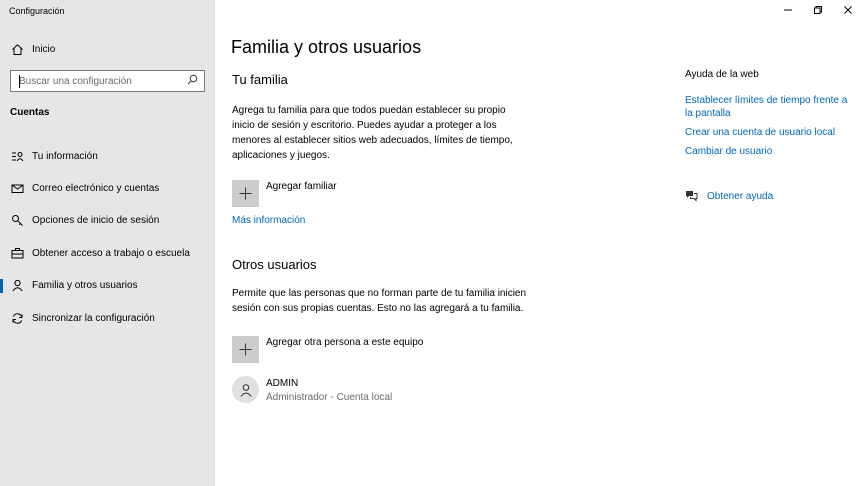  I want to click on sidebar-item-family: Familia y otros usuarios, so click(107, 286).